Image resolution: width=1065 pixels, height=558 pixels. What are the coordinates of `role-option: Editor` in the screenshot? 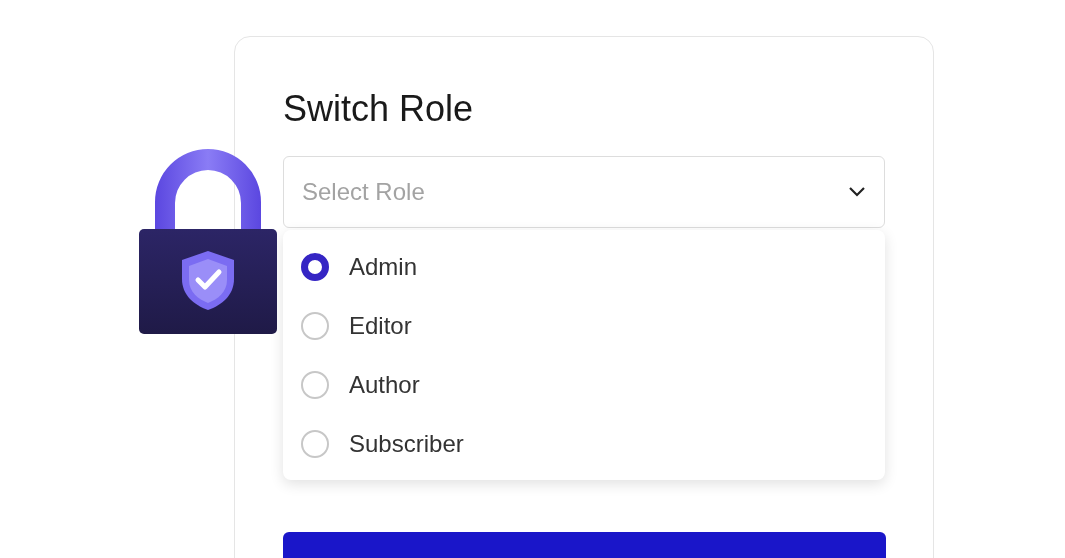 It's located at (584, 325).